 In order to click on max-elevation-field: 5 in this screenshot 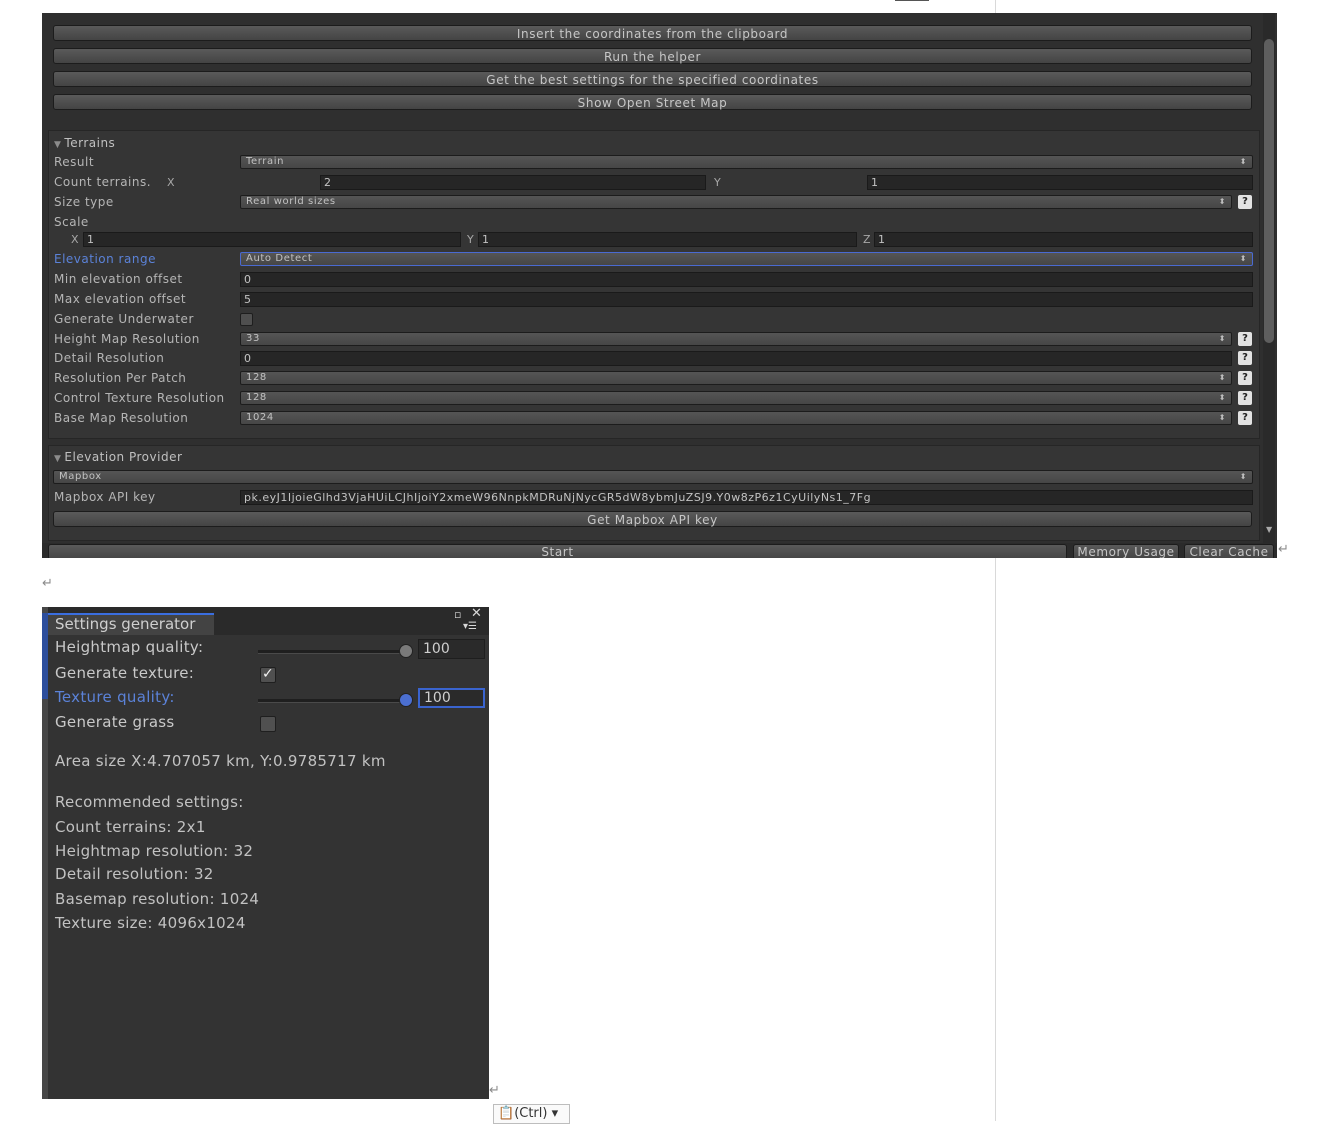, I will do `click(746, 299)`.